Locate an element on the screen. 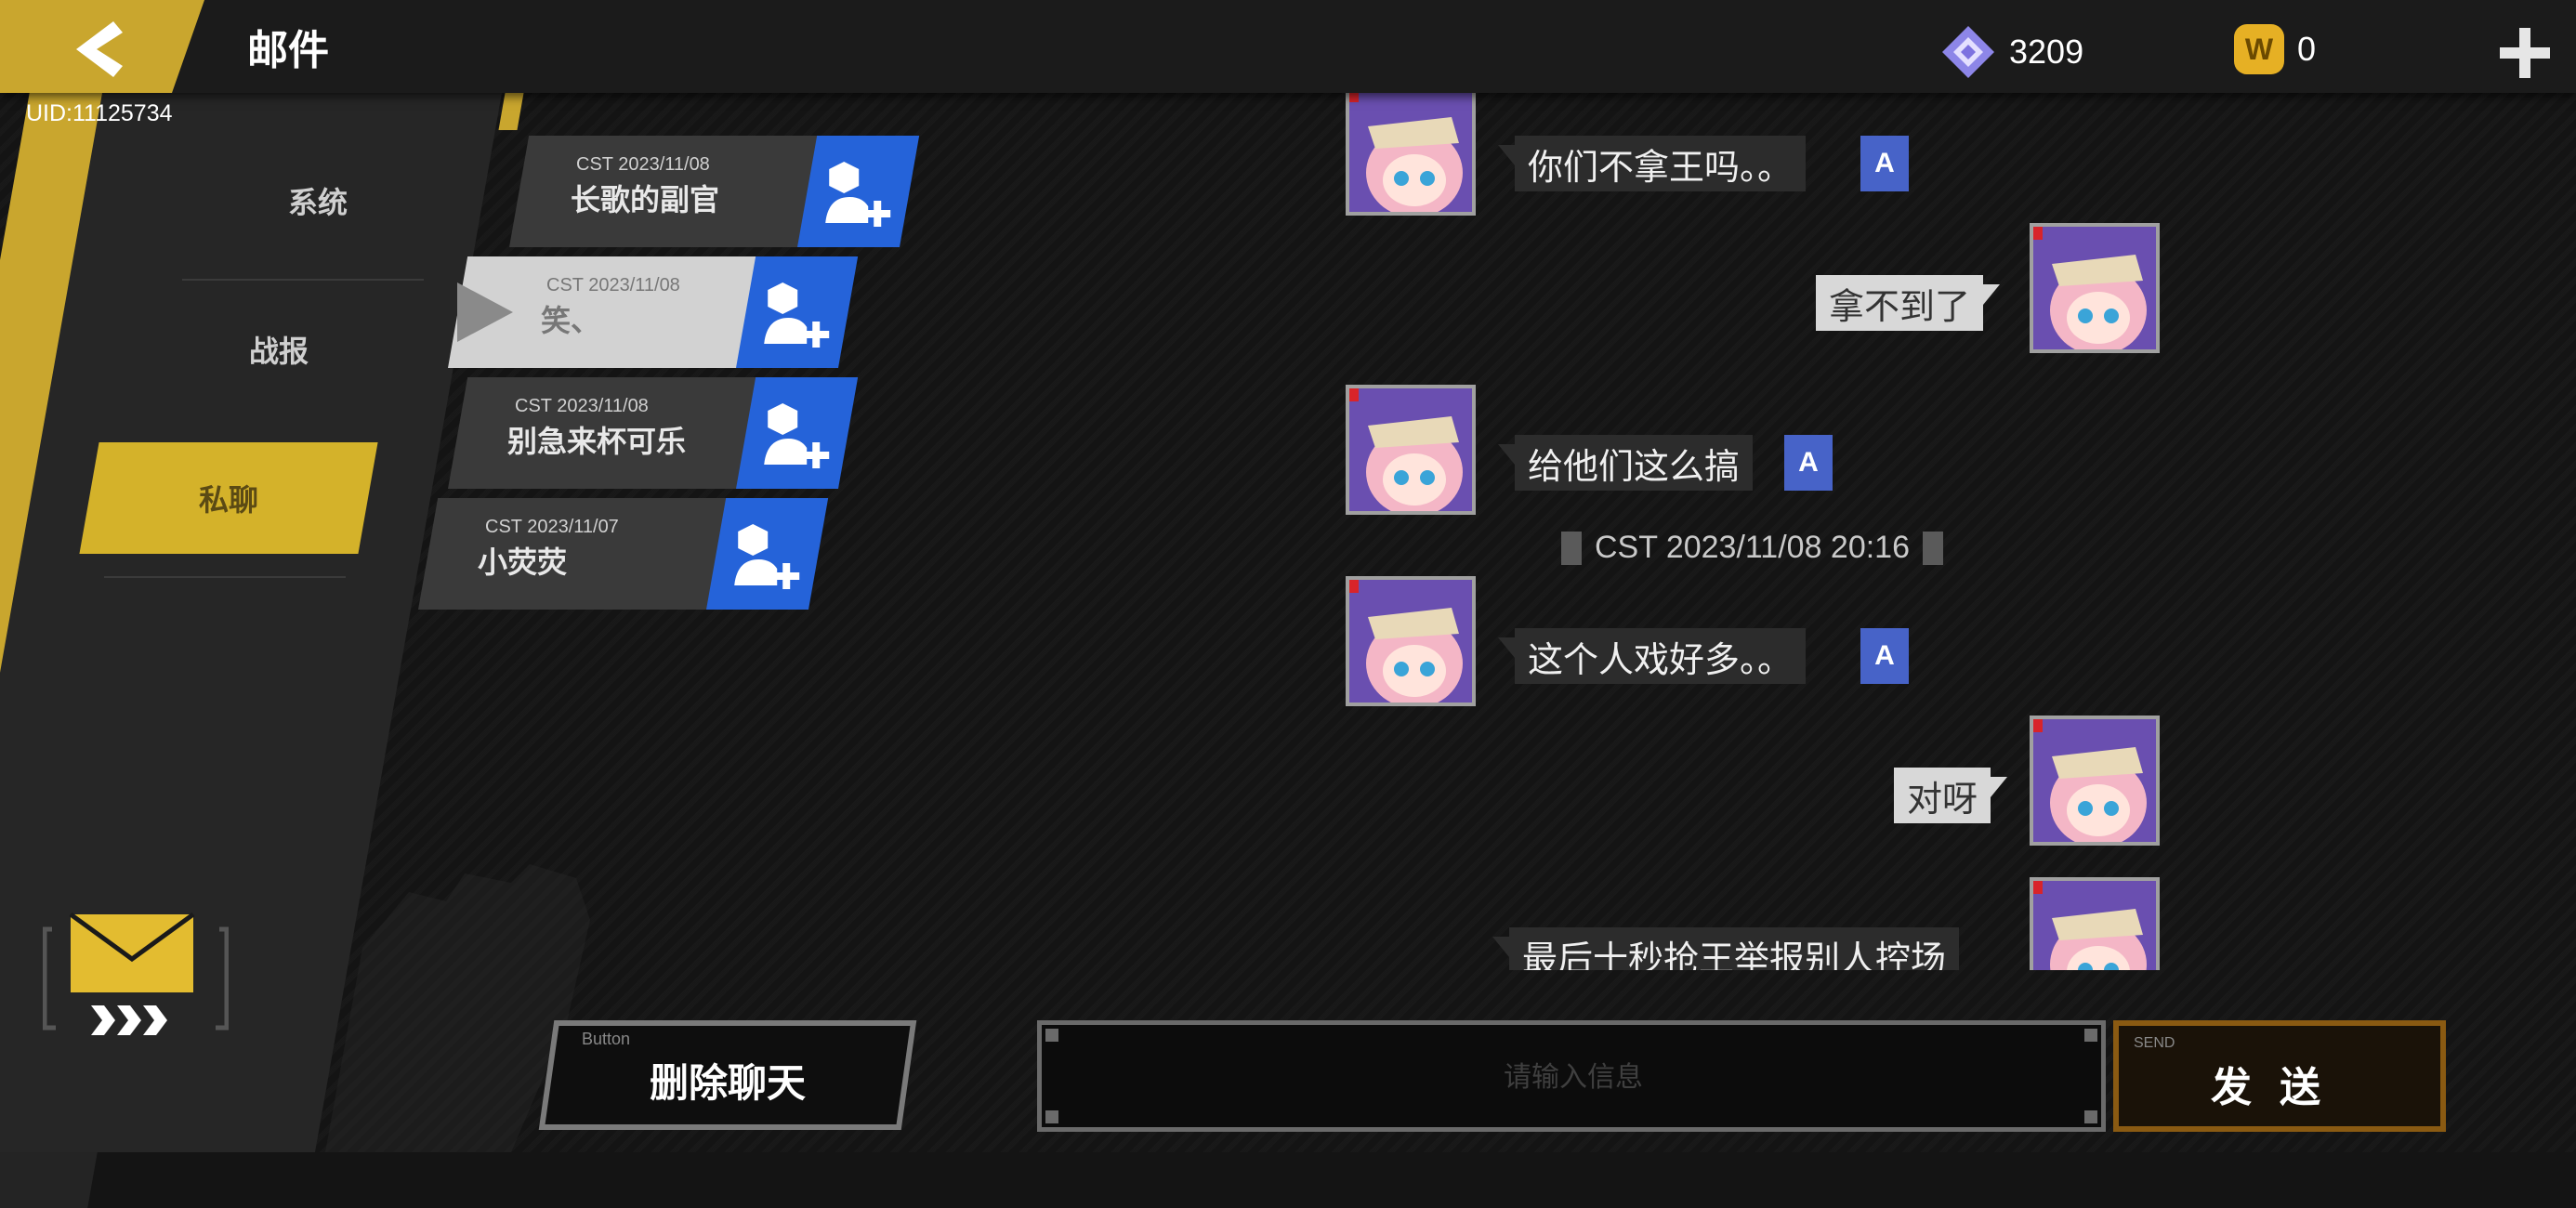 The height and width of the screenshot is (1208, 2576). message-bubble: 你们不拿王吗。。 is located at coordinates (1652, 163).